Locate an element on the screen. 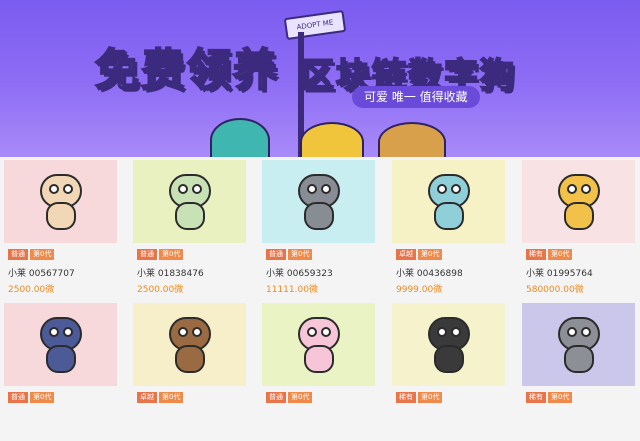  yellow-dog-illustration is located at coordinates (332, 139).